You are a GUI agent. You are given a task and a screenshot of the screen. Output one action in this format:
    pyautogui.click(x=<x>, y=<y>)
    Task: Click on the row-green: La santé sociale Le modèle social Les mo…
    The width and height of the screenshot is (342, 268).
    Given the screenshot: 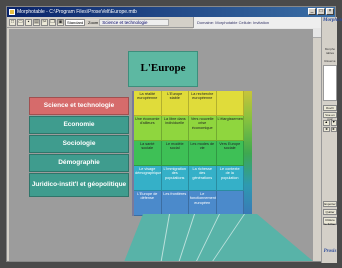 What is the action you would take?
    pyautogui.click(x=189, y=153)
    